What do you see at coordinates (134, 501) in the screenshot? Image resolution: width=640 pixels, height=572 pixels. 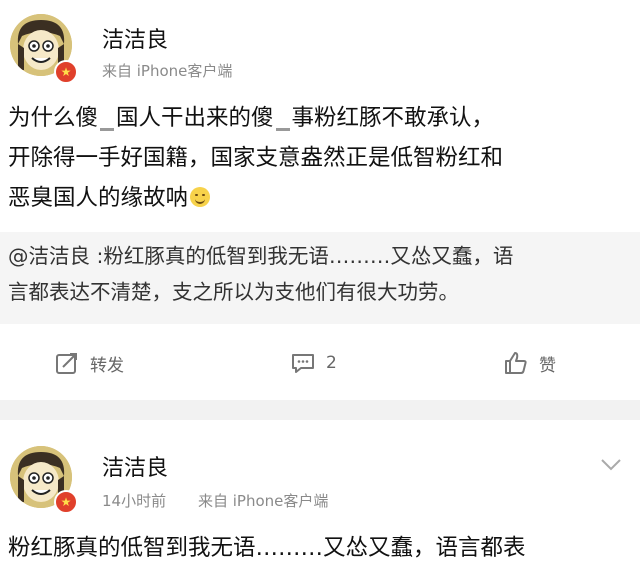 I see `post-time: 14小时前` at bounding box center [134, 501].